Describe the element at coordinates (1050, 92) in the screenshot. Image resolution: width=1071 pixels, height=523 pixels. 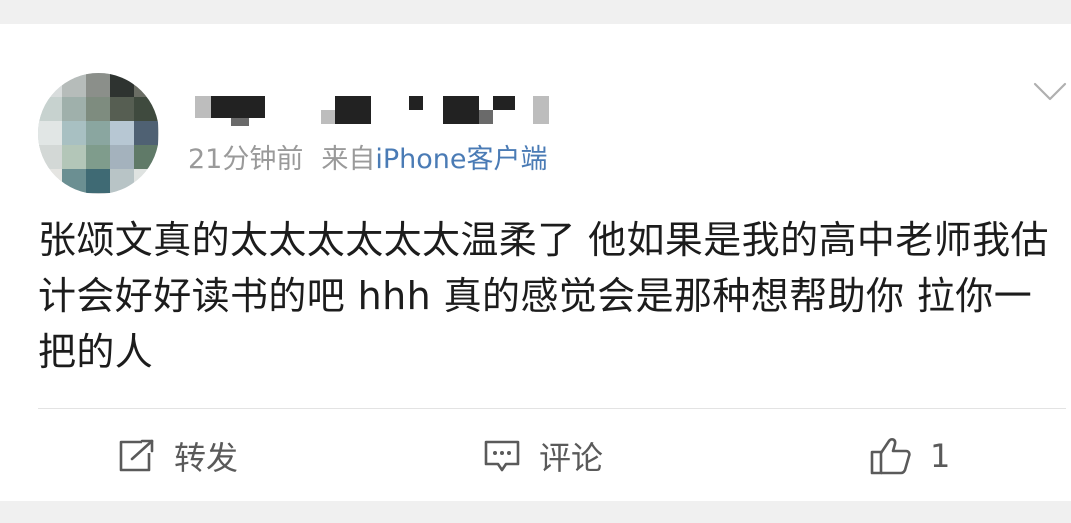
I see `chevron-down-icon` at that location.